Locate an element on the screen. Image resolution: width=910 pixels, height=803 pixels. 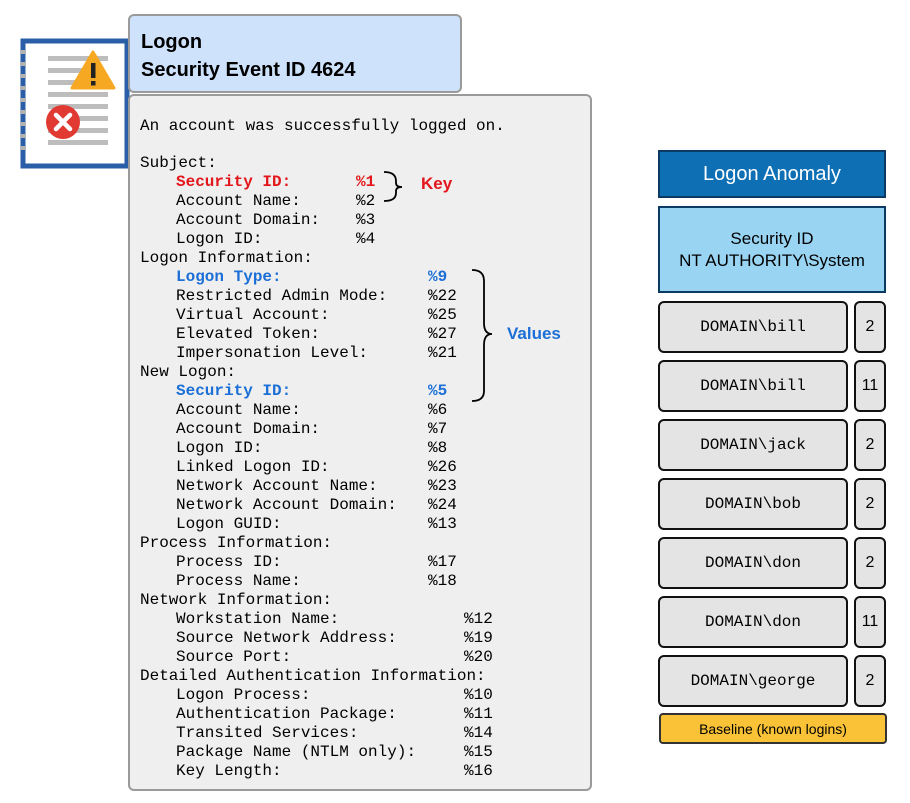
event-field-label: Source Network Address: is located at coordinates (286, 638).